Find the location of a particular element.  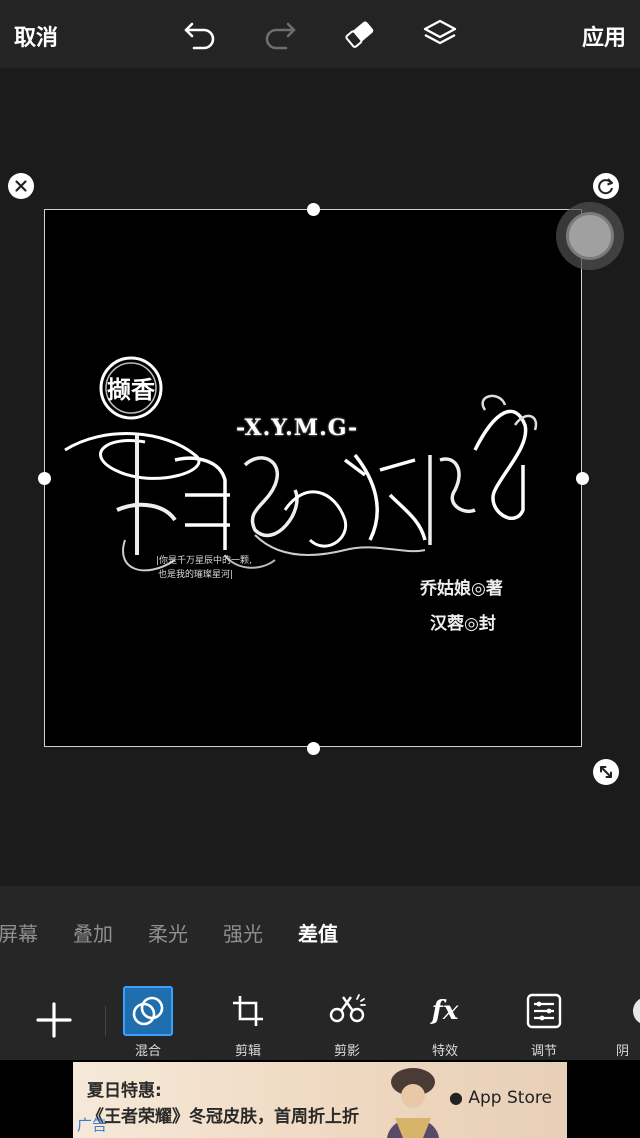

delete-layer-button is located at coordinates (21, 186).